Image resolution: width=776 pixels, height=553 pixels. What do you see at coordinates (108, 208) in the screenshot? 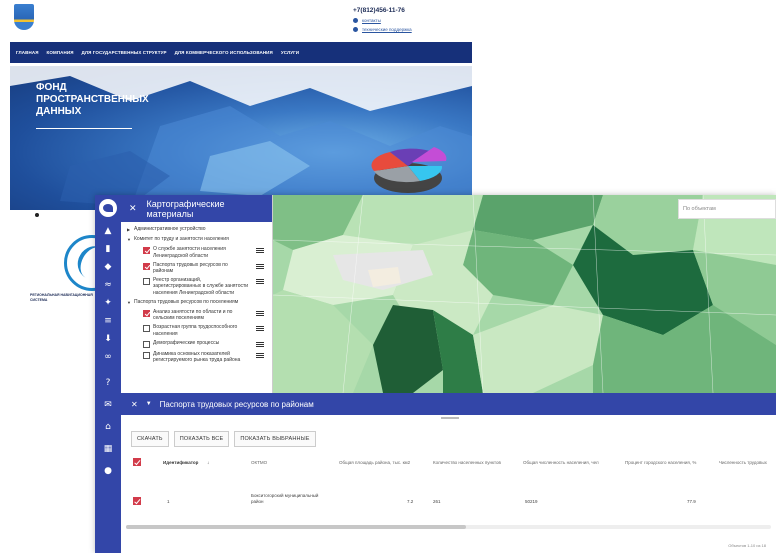
I see `app-logo-icon` at bounding box center [108, 208].